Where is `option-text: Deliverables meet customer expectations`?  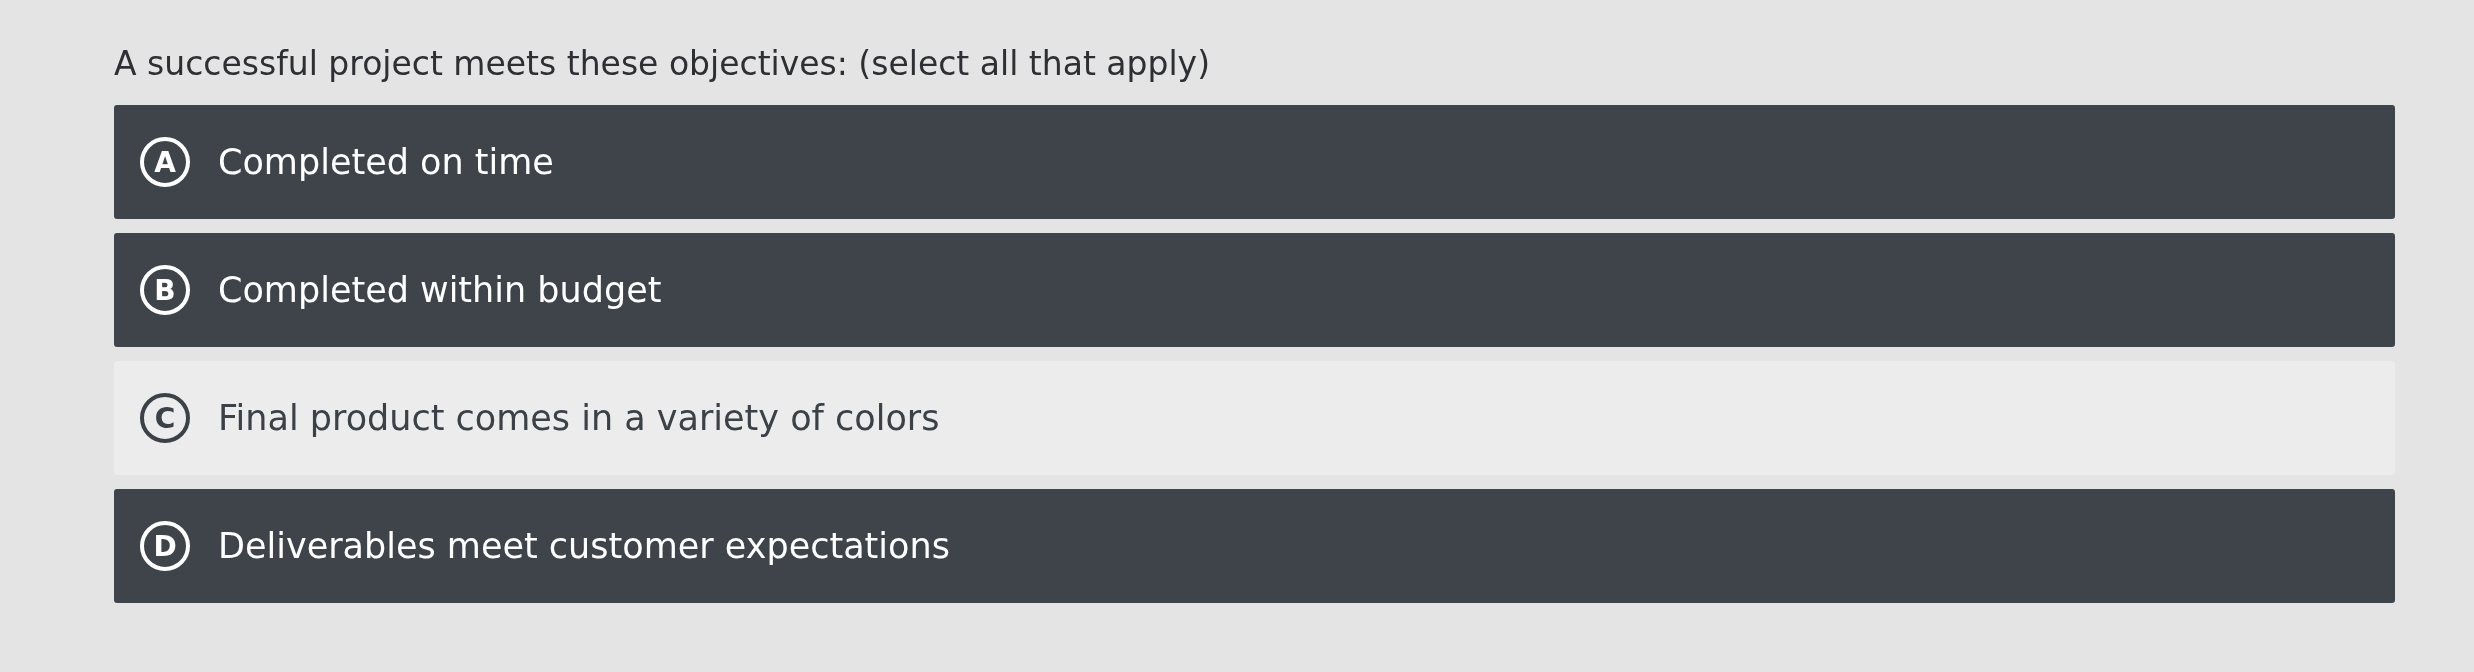
option-text: Deliverables meet customer expectations is located at coordinates (584, 546).